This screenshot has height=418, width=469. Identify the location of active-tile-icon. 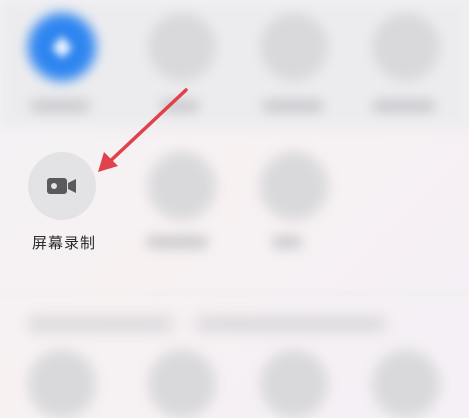
(62, 47).